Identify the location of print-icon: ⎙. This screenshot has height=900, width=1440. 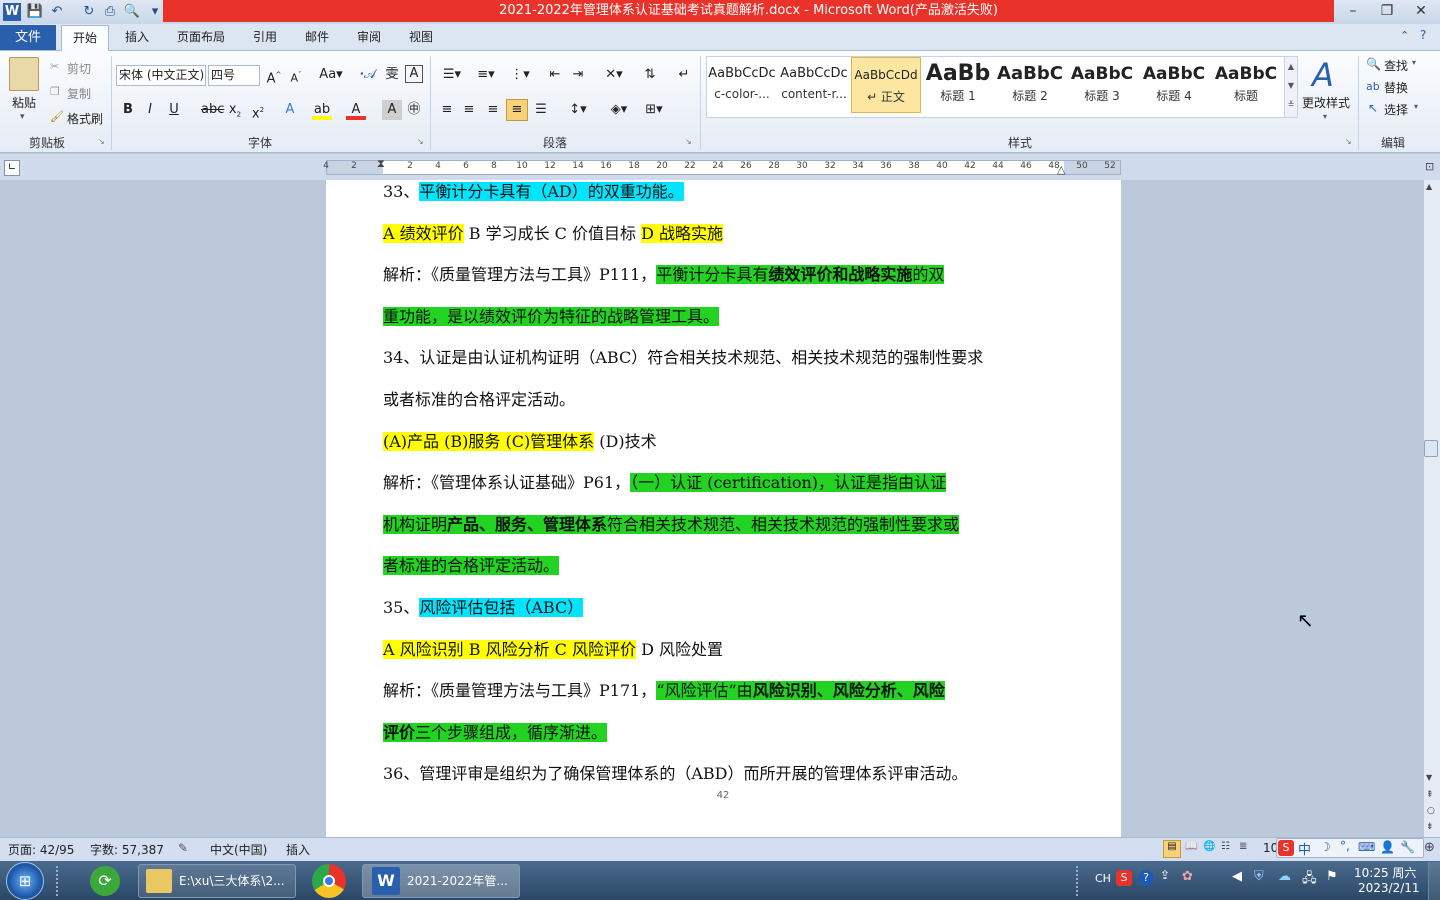
(110, 12).